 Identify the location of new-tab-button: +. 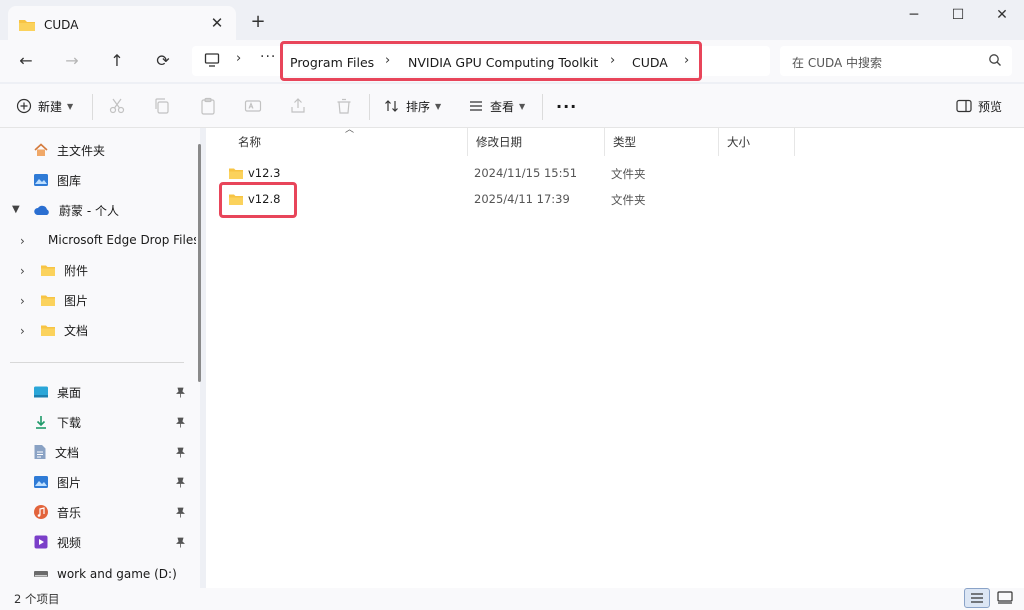
(258, 22).